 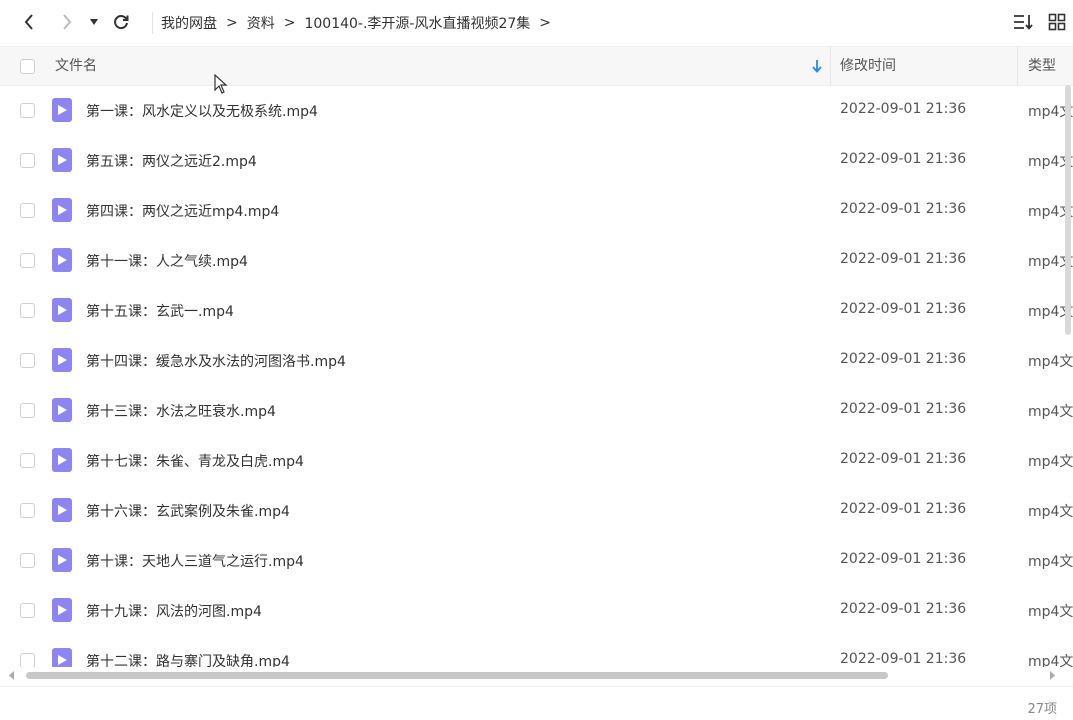 What do you see at coordinates (202, 111) in the screenshot?
I see `file-name: 第一课：风水定义以及无极系统.mp4` at bounding box center [202, 111].